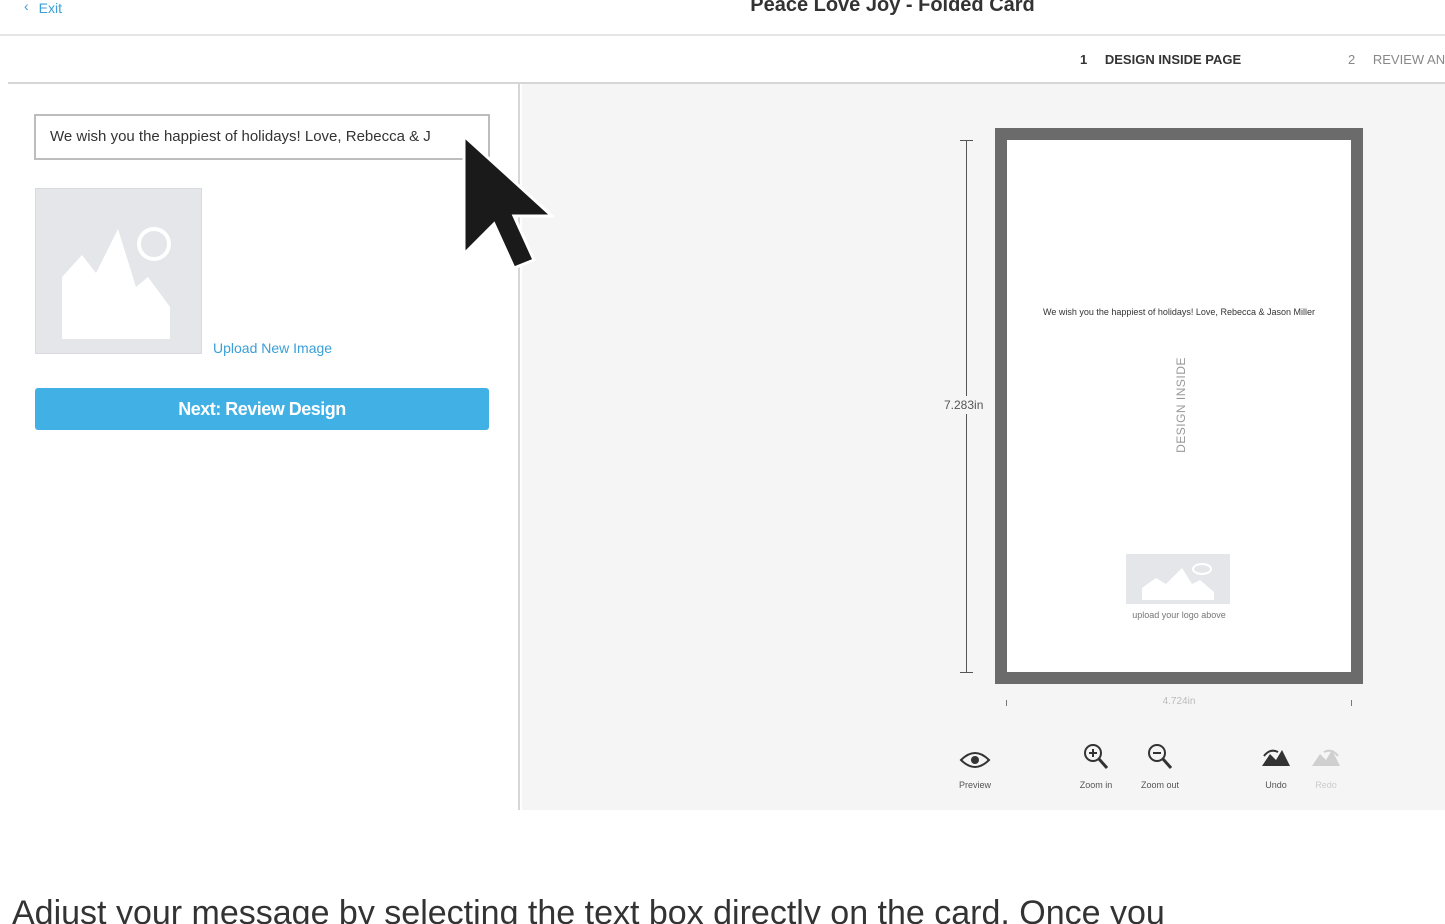 This screenshot has width=1445, height=924. Describe the element at coordinates (1096, 785) in the screenshot. I see `zoom-in-label: Zoom in` at that location.